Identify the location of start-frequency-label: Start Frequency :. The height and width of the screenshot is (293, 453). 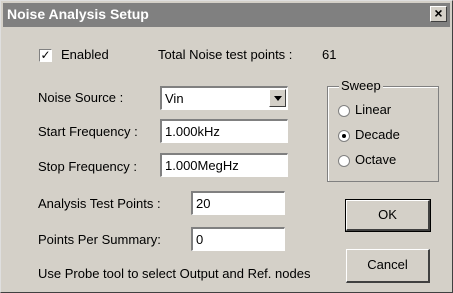
(88, 131).